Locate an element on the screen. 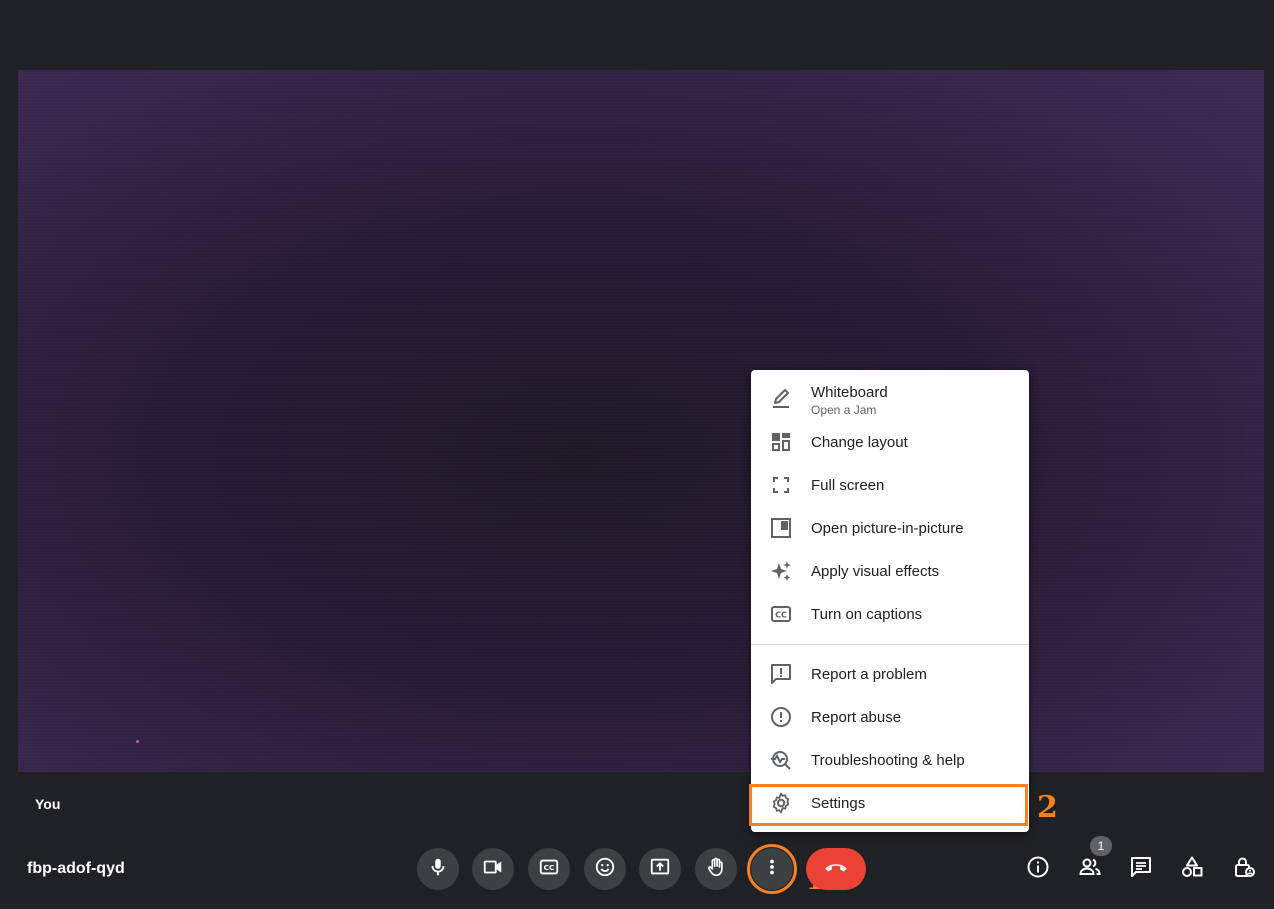 This screenshot has height=909, width=1274. lock-person-icon is located at coordinates (1244, 869).